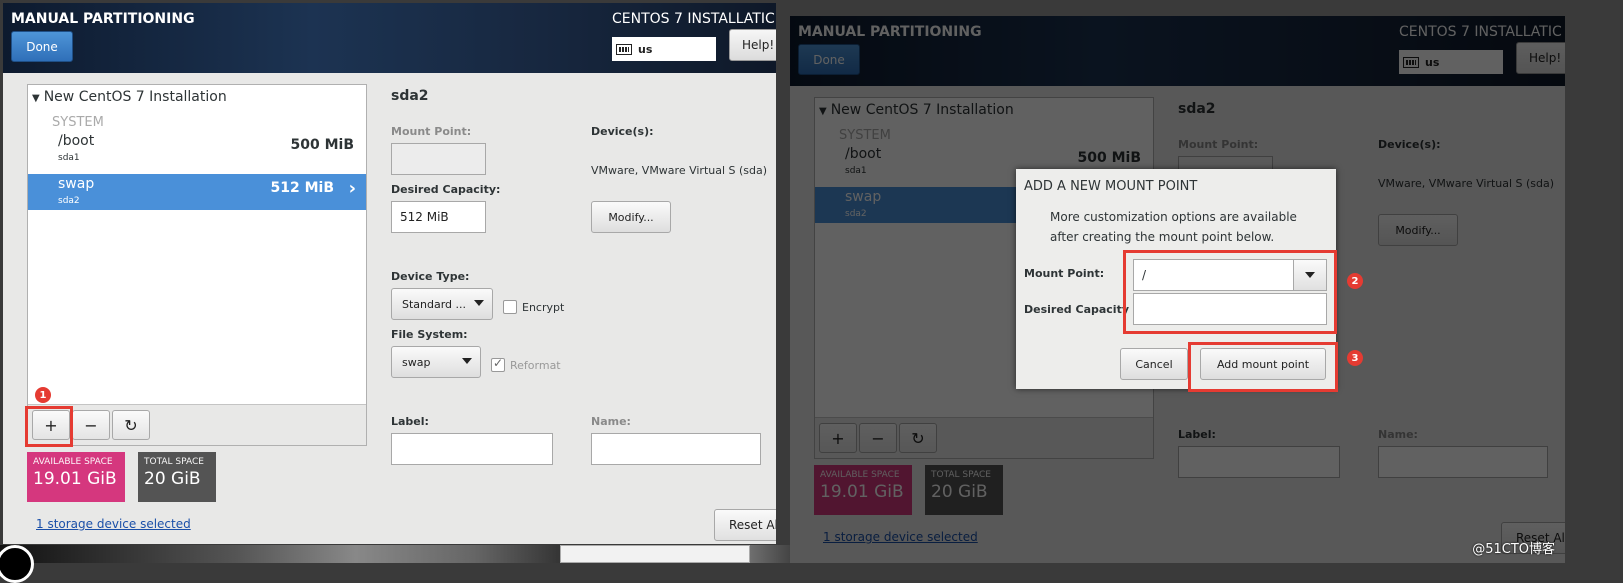 This screenshot has height=583, width=1623. I want to click on reformat-checkbox, so click(498, 364).